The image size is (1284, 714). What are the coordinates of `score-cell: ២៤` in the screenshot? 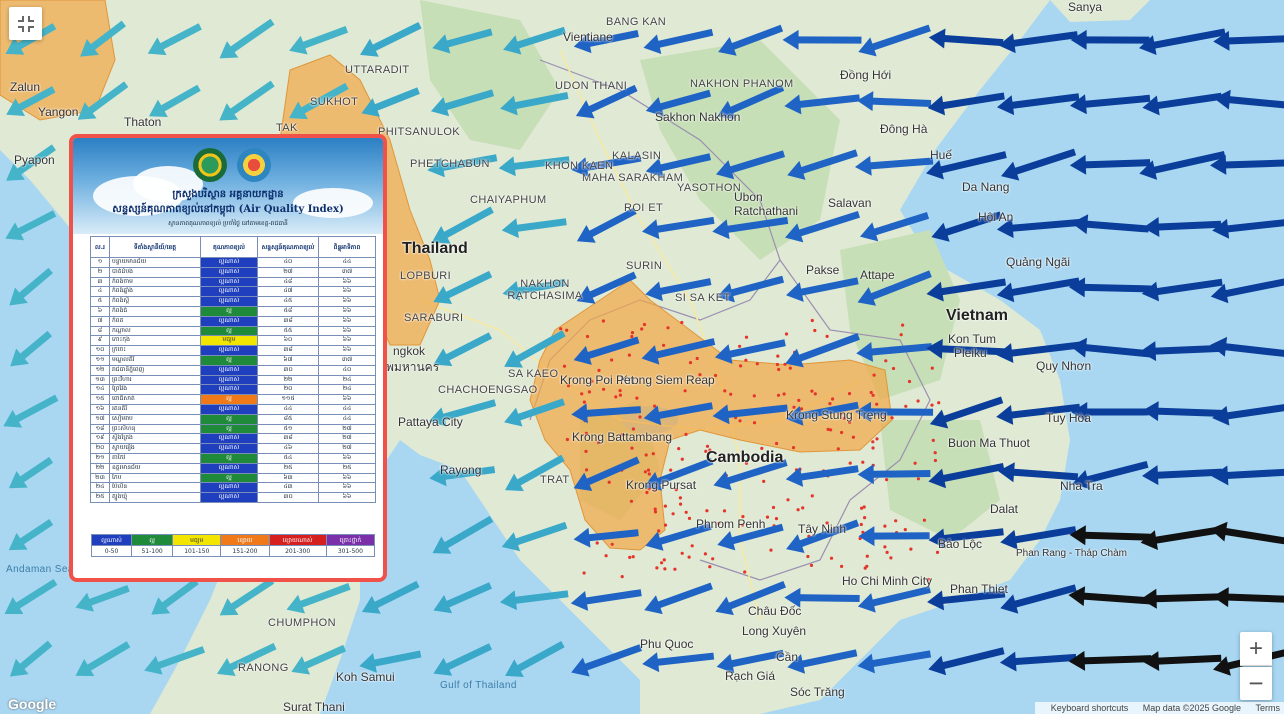 It's located at (347, 390).